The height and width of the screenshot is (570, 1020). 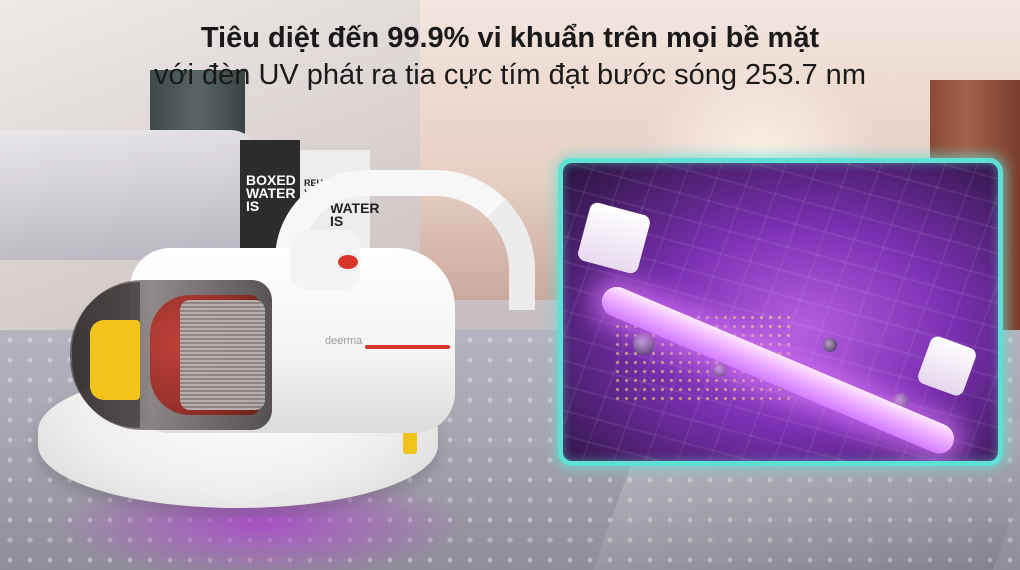 What do you see at coordinates (407, 347) in the screenshot?
I see `red-accent-stripe` at bounding box center [407, 347].